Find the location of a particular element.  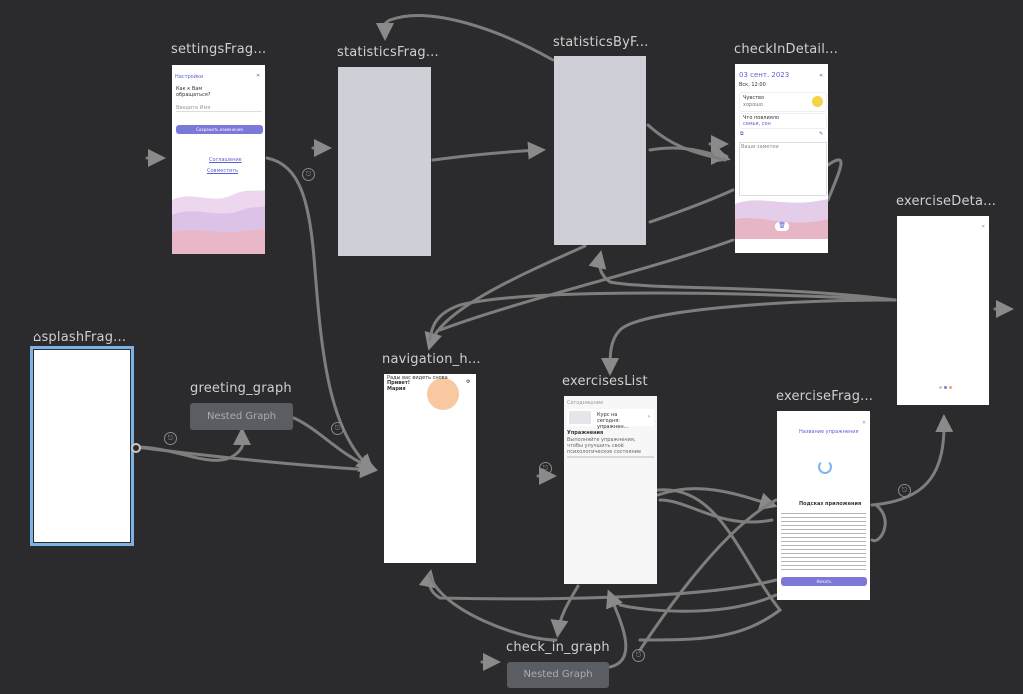

feeling-label: Чувство is located at coordinates (754, 98).